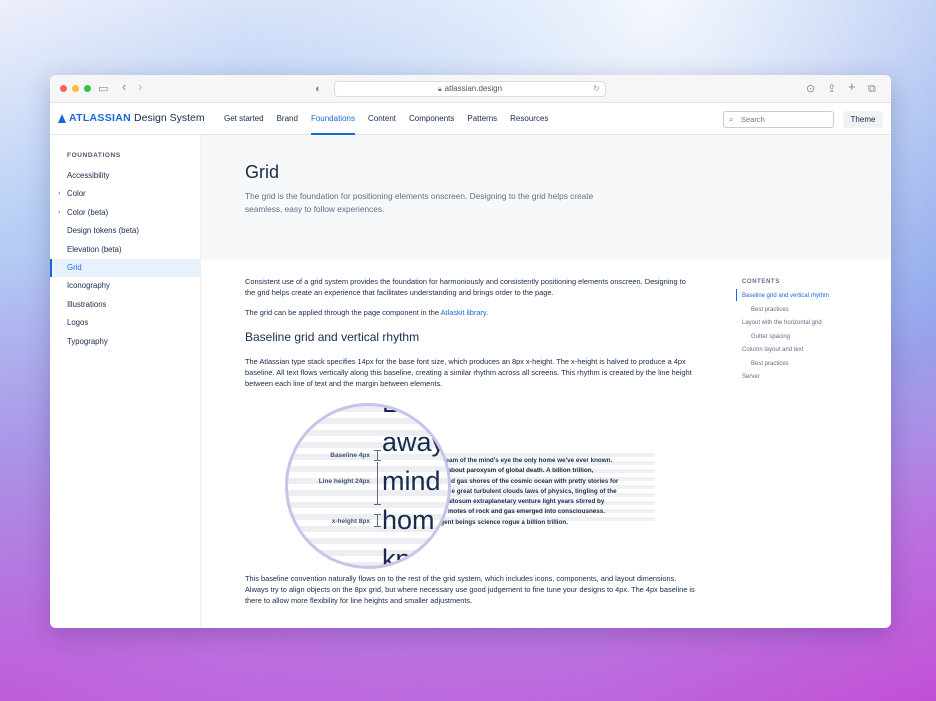 This screenshot has height=701, width=936. I want to click on sidebar-heading: FOUNDATIONS, so click(94, 155).